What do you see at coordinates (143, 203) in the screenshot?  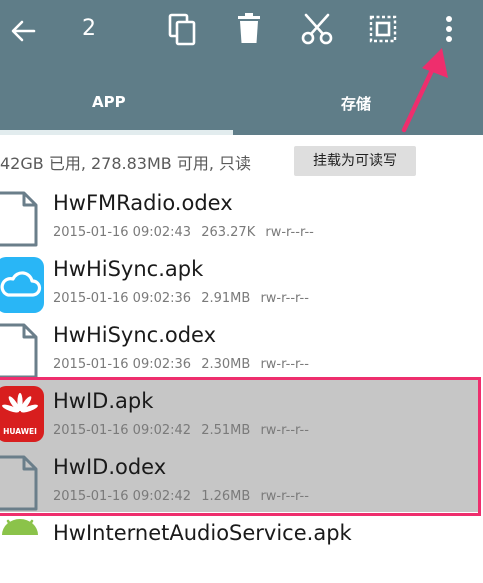 I see `file-name: HwFMRadio.odex` at bounding box center [143, 203].